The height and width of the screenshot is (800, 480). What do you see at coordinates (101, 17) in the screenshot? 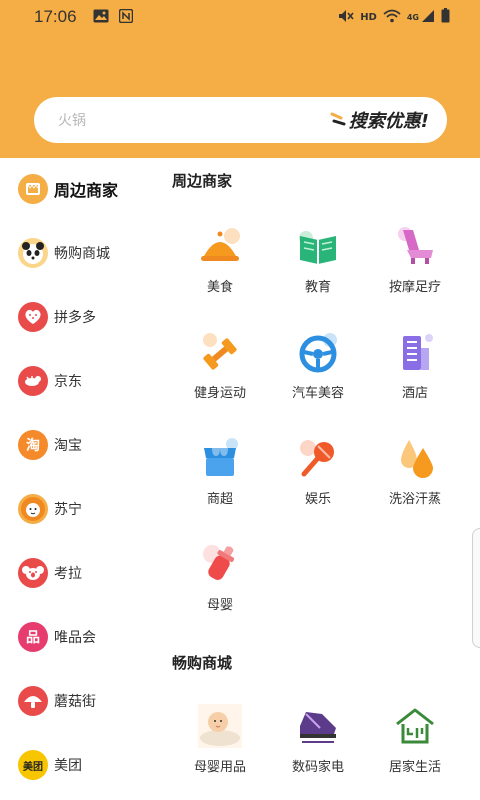
I see `image-icon` at bounding box center [101, 17].